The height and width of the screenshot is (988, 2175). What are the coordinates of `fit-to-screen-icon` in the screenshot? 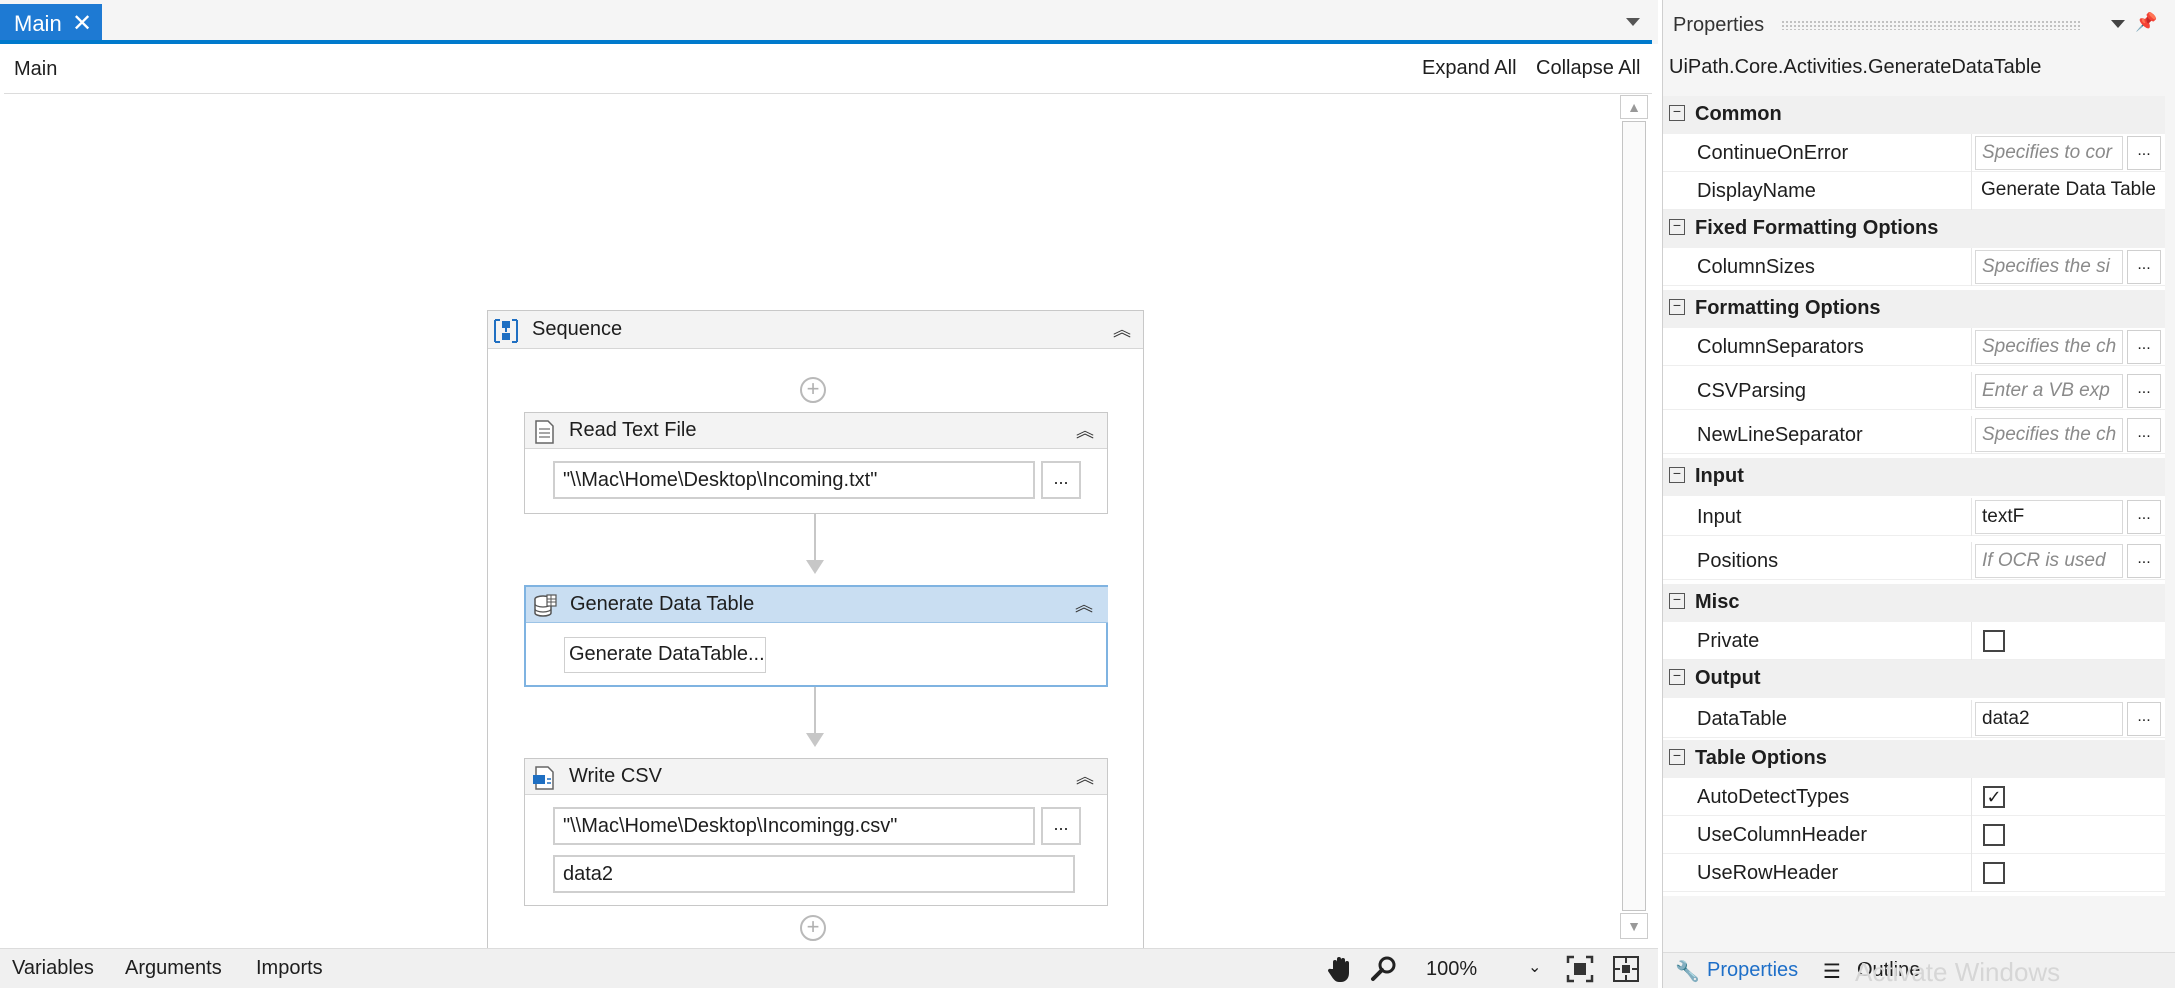 It's located at (1580, 969).